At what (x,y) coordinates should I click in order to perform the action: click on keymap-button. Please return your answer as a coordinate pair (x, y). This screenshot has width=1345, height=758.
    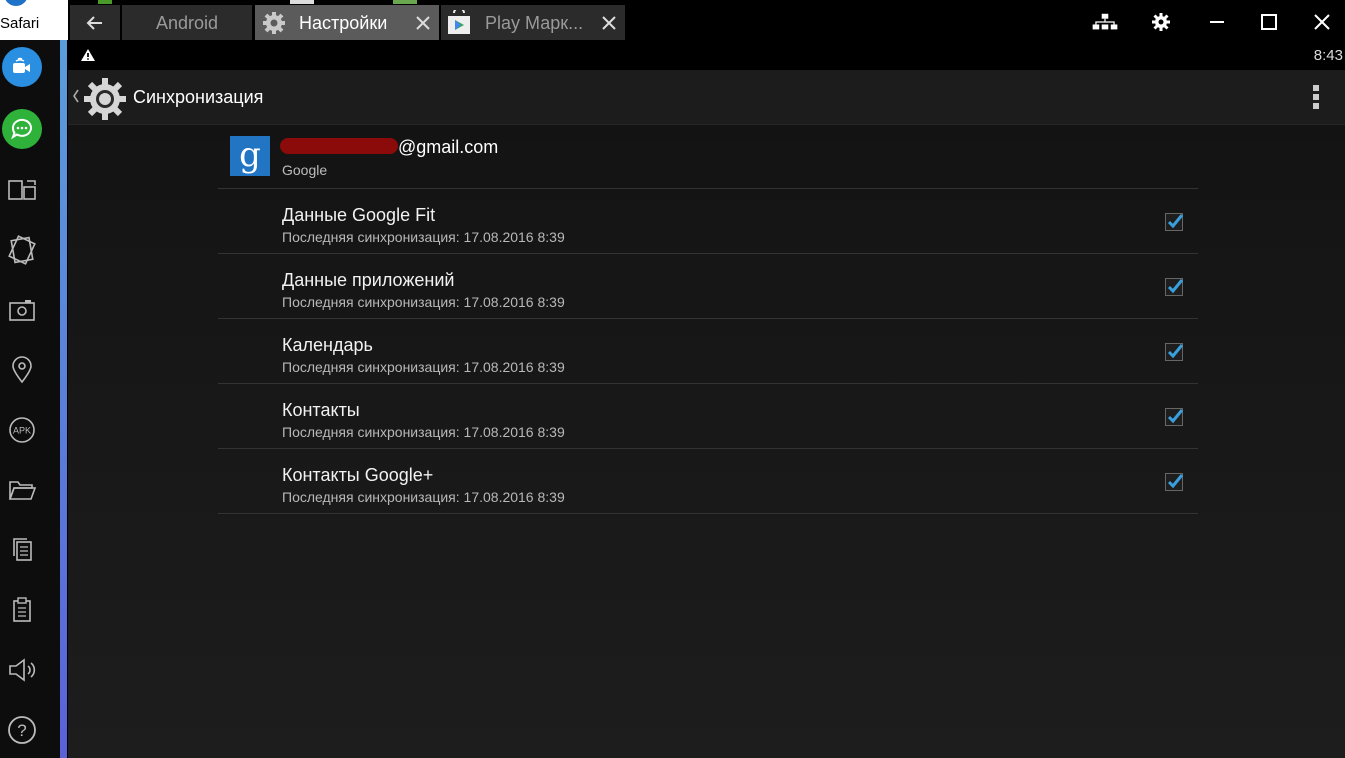
    Looking at the image, I should click on (1105, 22).